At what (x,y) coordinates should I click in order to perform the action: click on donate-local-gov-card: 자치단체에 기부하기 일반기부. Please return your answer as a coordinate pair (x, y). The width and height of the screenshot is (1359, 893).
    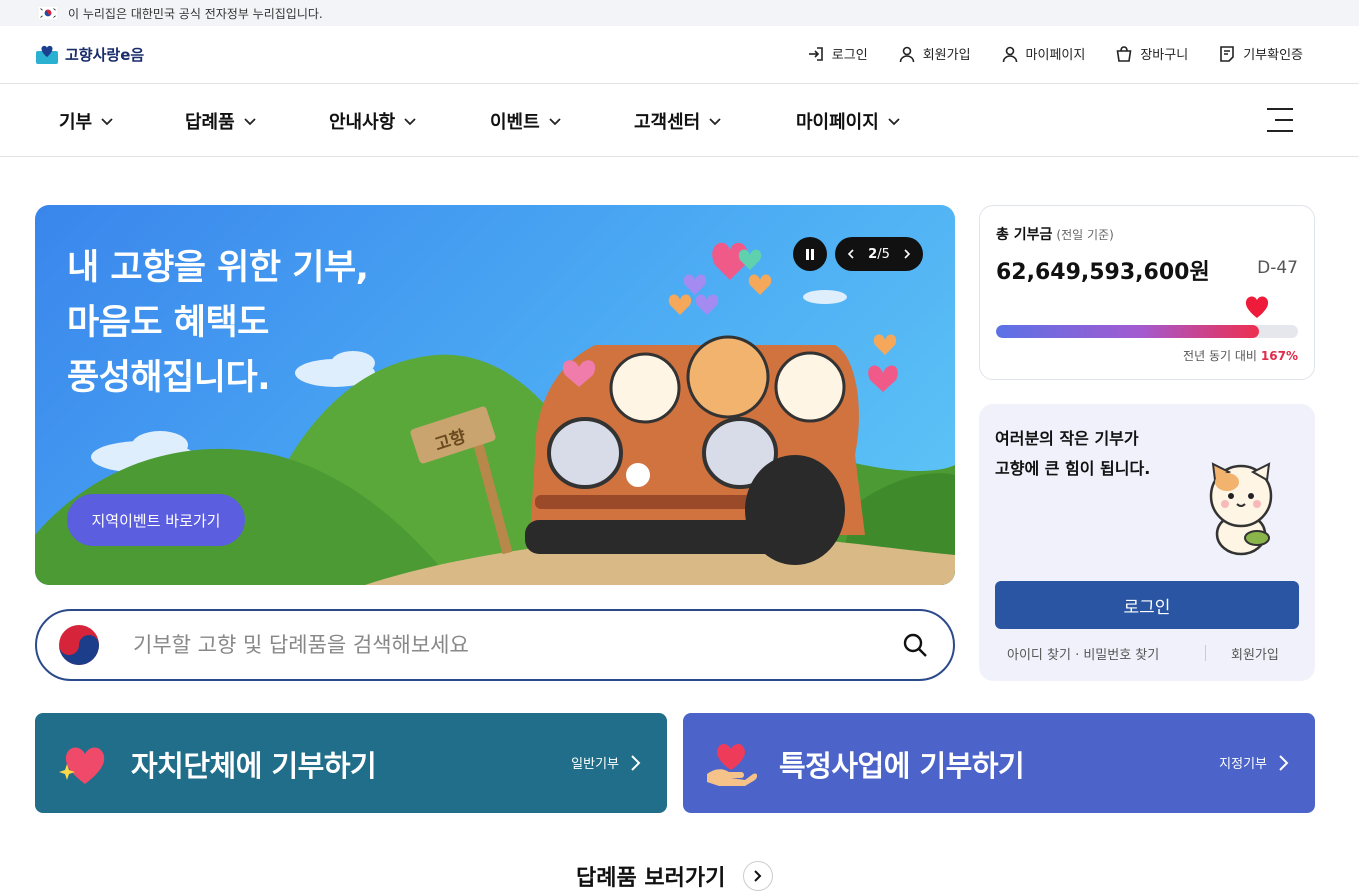
    Looking at the image, I should click on (351, 763).